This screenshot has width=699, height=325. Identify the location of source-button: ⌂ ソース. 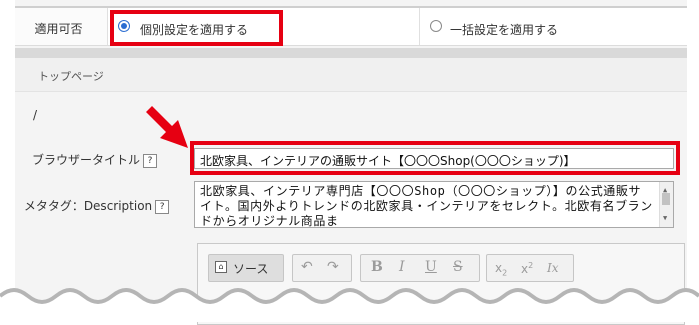
(246, 268).